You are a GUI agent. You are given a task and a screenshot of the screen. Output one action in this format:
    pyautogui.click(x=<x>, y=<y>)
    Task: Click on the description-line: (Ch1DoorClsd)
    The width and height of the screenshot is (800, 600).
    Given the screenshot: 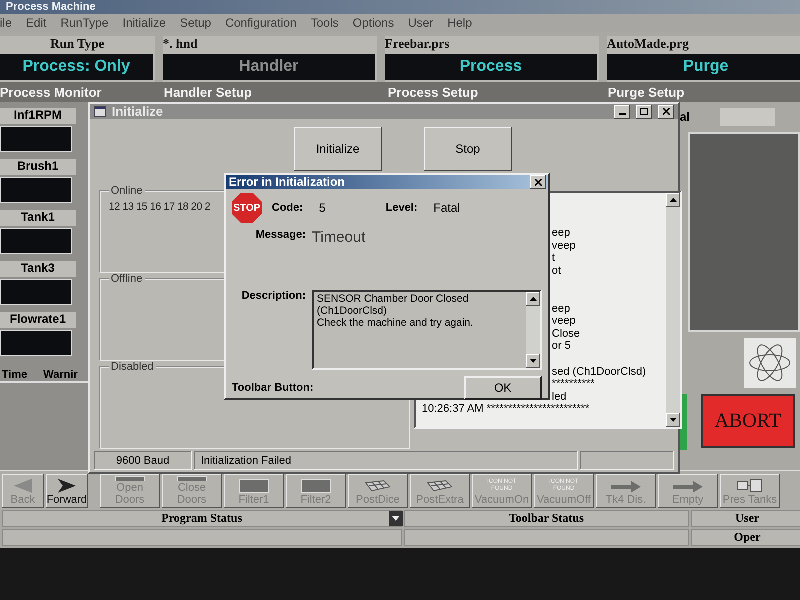 What is the action you would take?
    pyautogui.click(x=352, y=311)
    